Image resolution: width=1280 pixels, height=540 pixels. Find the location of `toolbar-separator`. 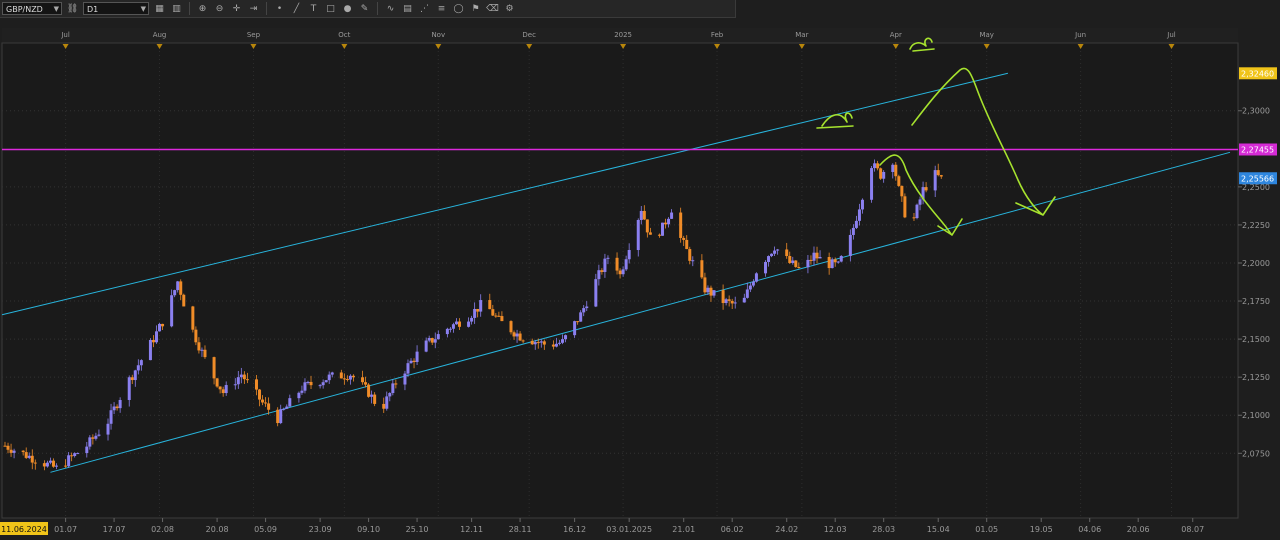

toolbar-separator is located at coordinates (189, 8).